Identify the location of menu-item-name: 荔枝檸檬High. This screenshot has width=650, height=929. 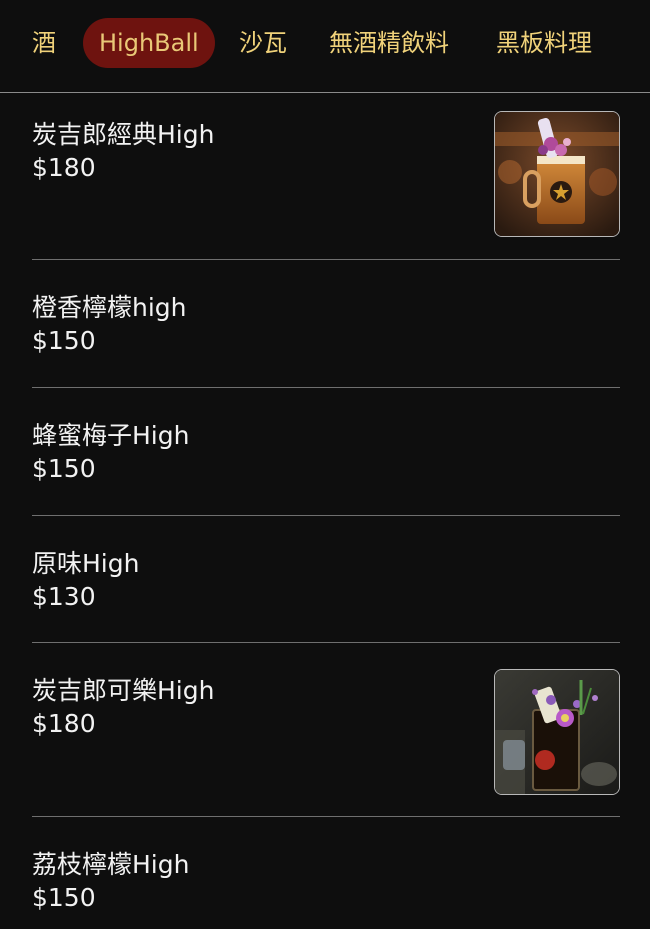
(111, 864).